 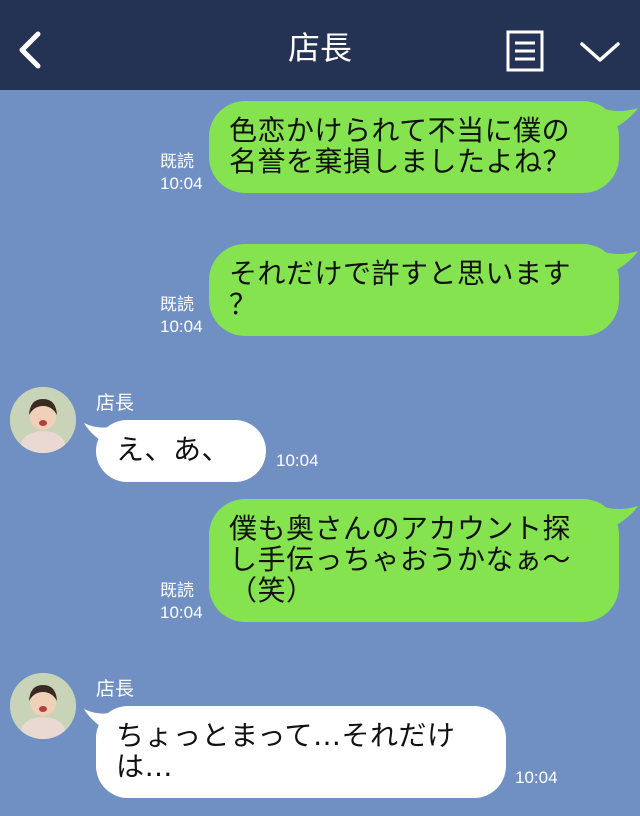 I want to click on note-icon, so click(x=525, y=51).